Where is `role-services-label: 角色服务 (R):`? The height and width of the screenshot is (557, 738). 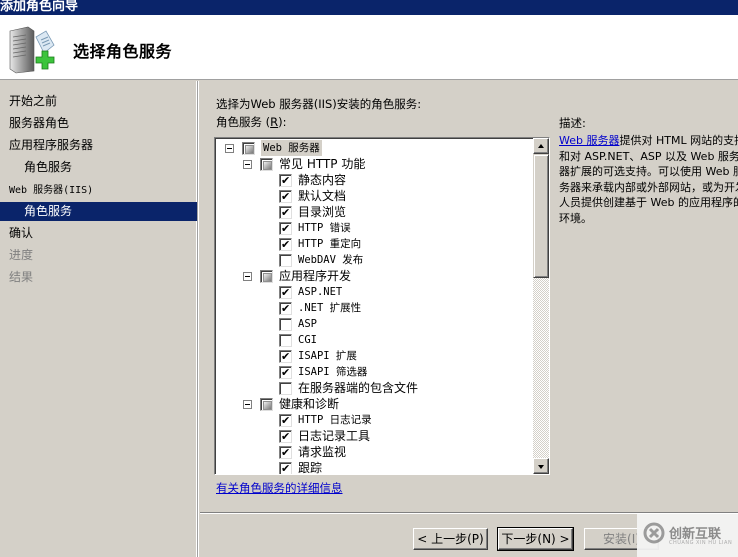
role-services-label: 角色服务 (R): is located at coordinates (251, 122).